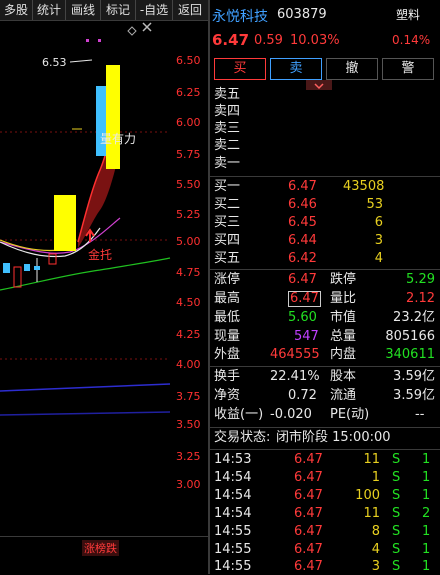 Image resolution: width=440 pixels, height=575 pixels. I want to click on trade-row: 14:55 6.47 8 S 1, so click(322, 531).